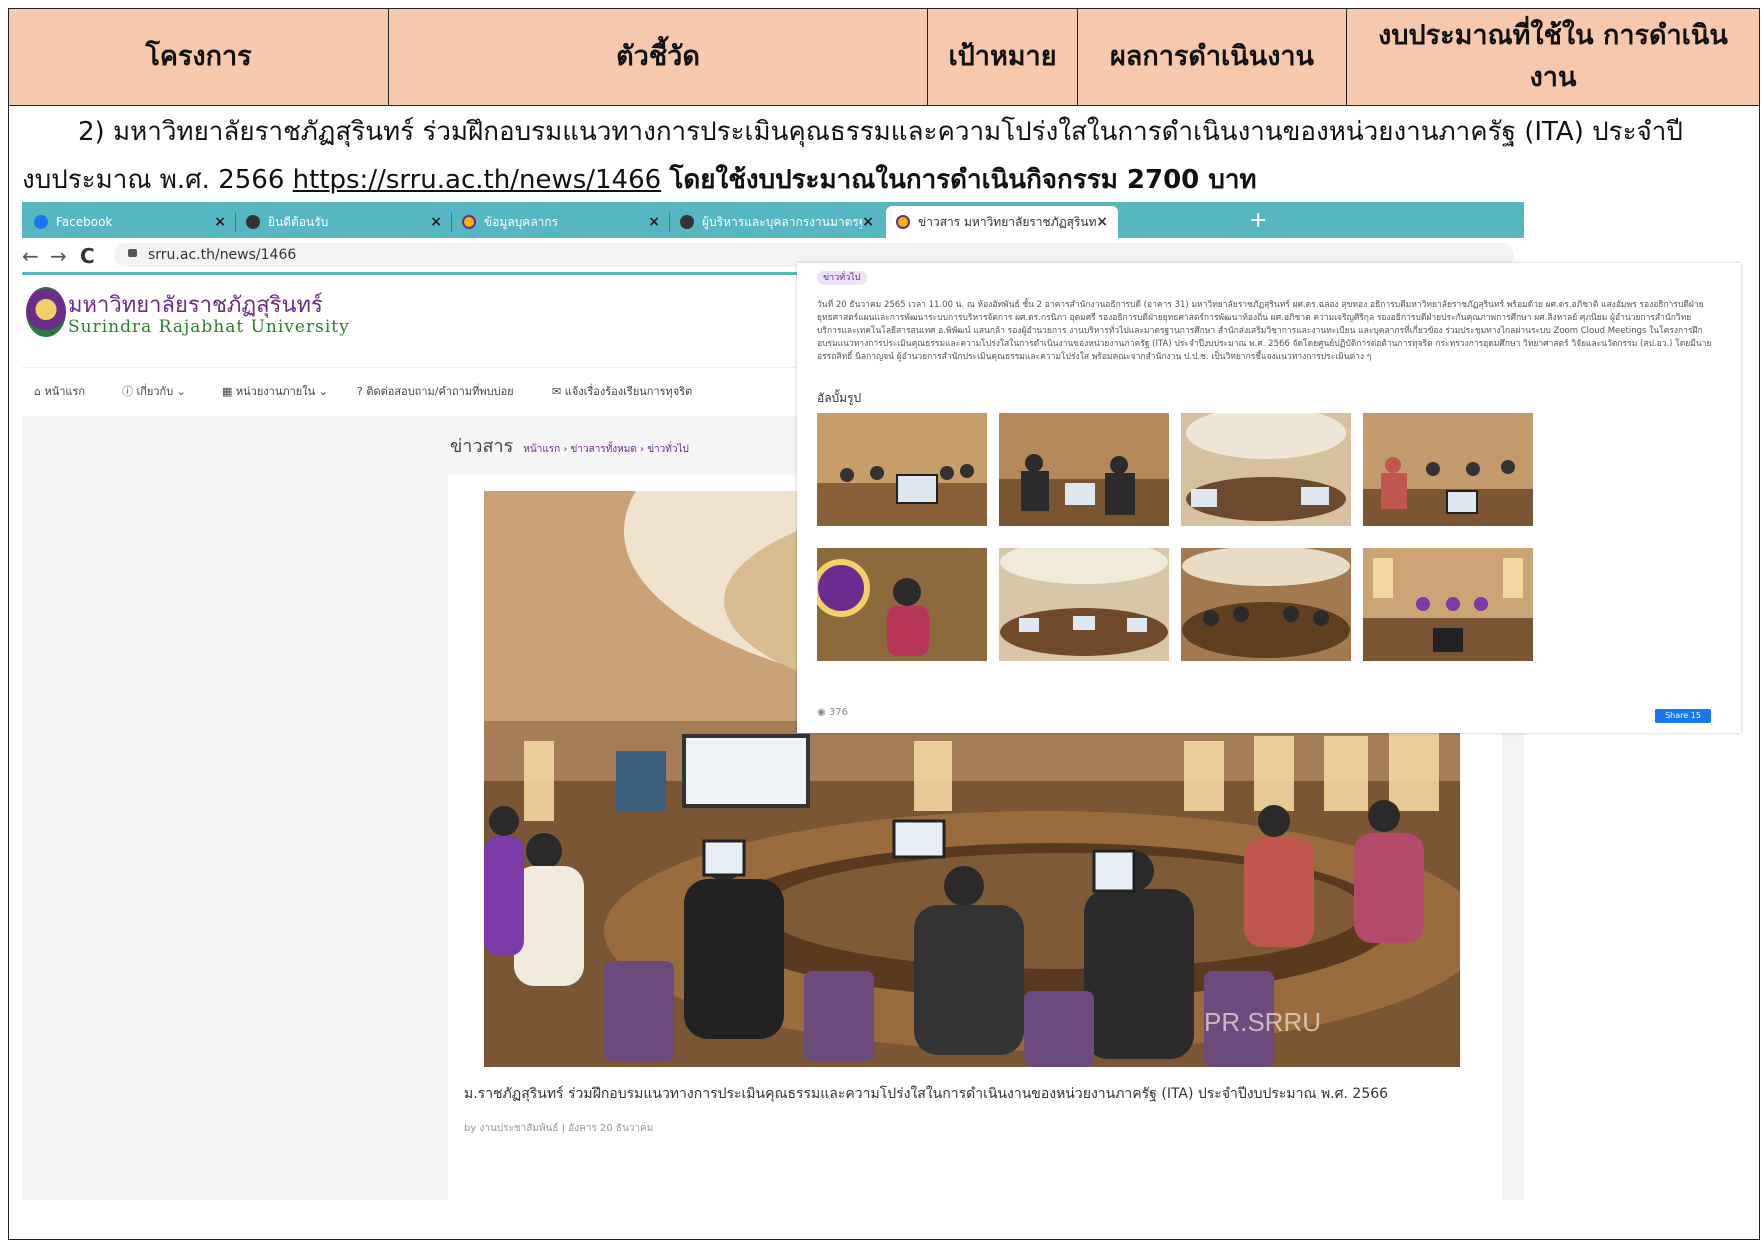  Describe the element at coordinates (832, 712) in the screenshot. I see `view-count: ◉ 376` at that location.